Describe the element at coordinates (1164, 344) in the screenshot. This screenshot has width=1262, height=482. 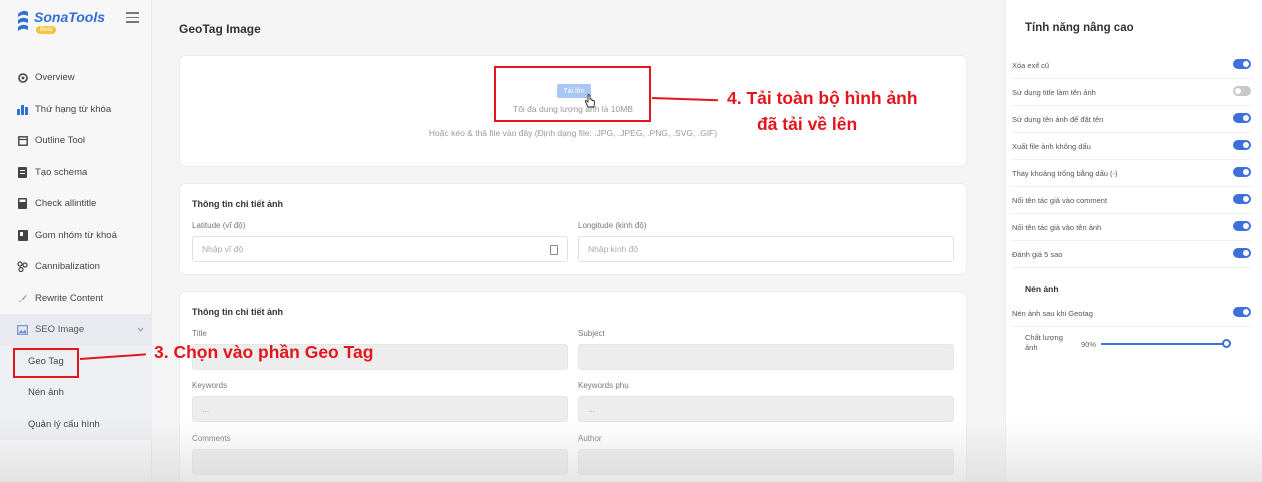
I see `quality-slider-track` at that location.